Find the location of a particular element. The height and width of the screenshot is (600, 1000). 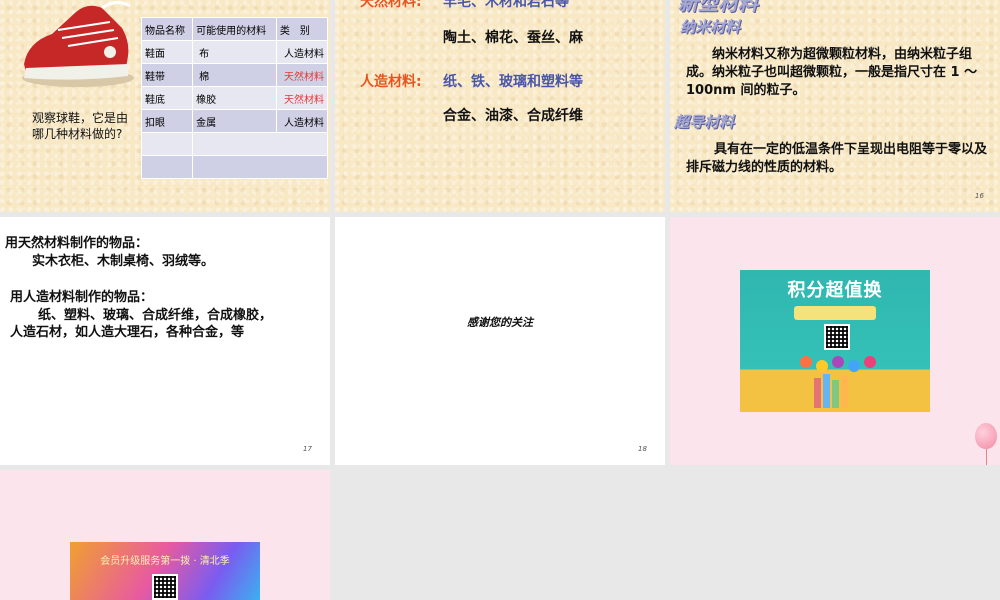

slide-title: 新型材料 is located at coordinates (718, 7).